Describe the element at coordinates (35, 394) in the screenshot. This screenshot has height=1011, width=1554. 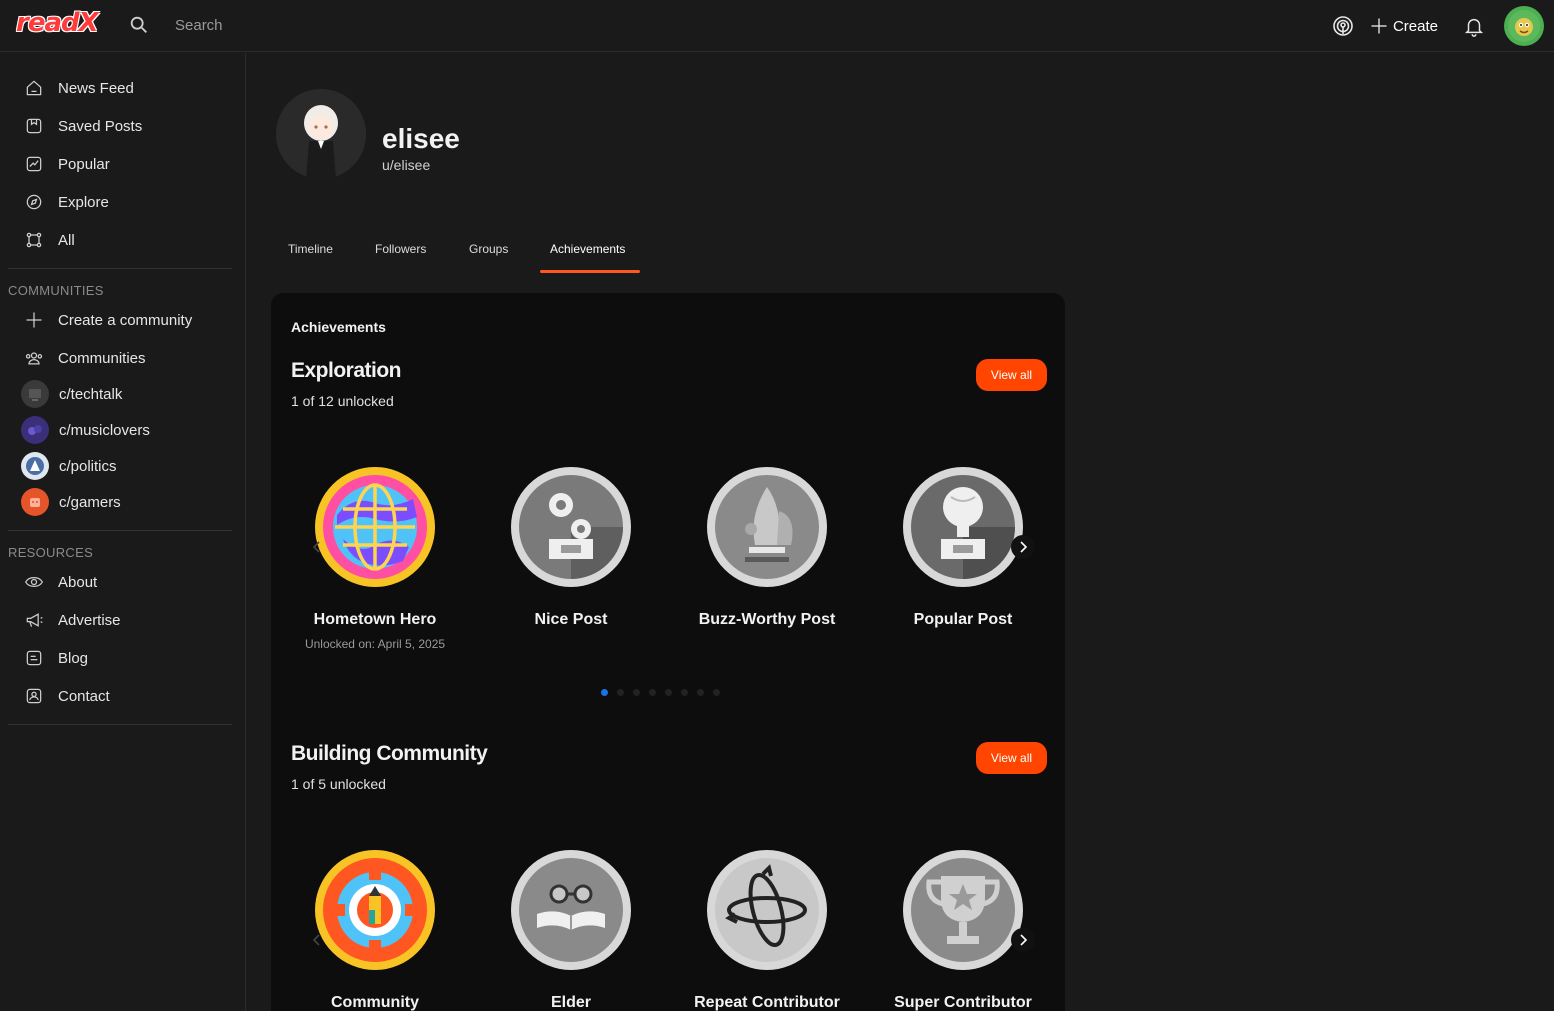
I see `techtalk-avatar` at that location.